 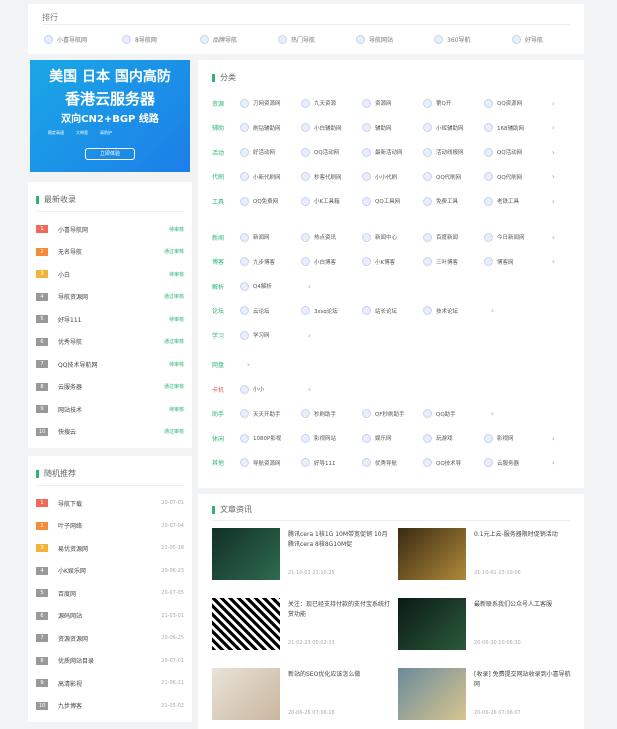 I want to click on list-item: 8 云服务器 通过审核, so click(x=110, y=387).